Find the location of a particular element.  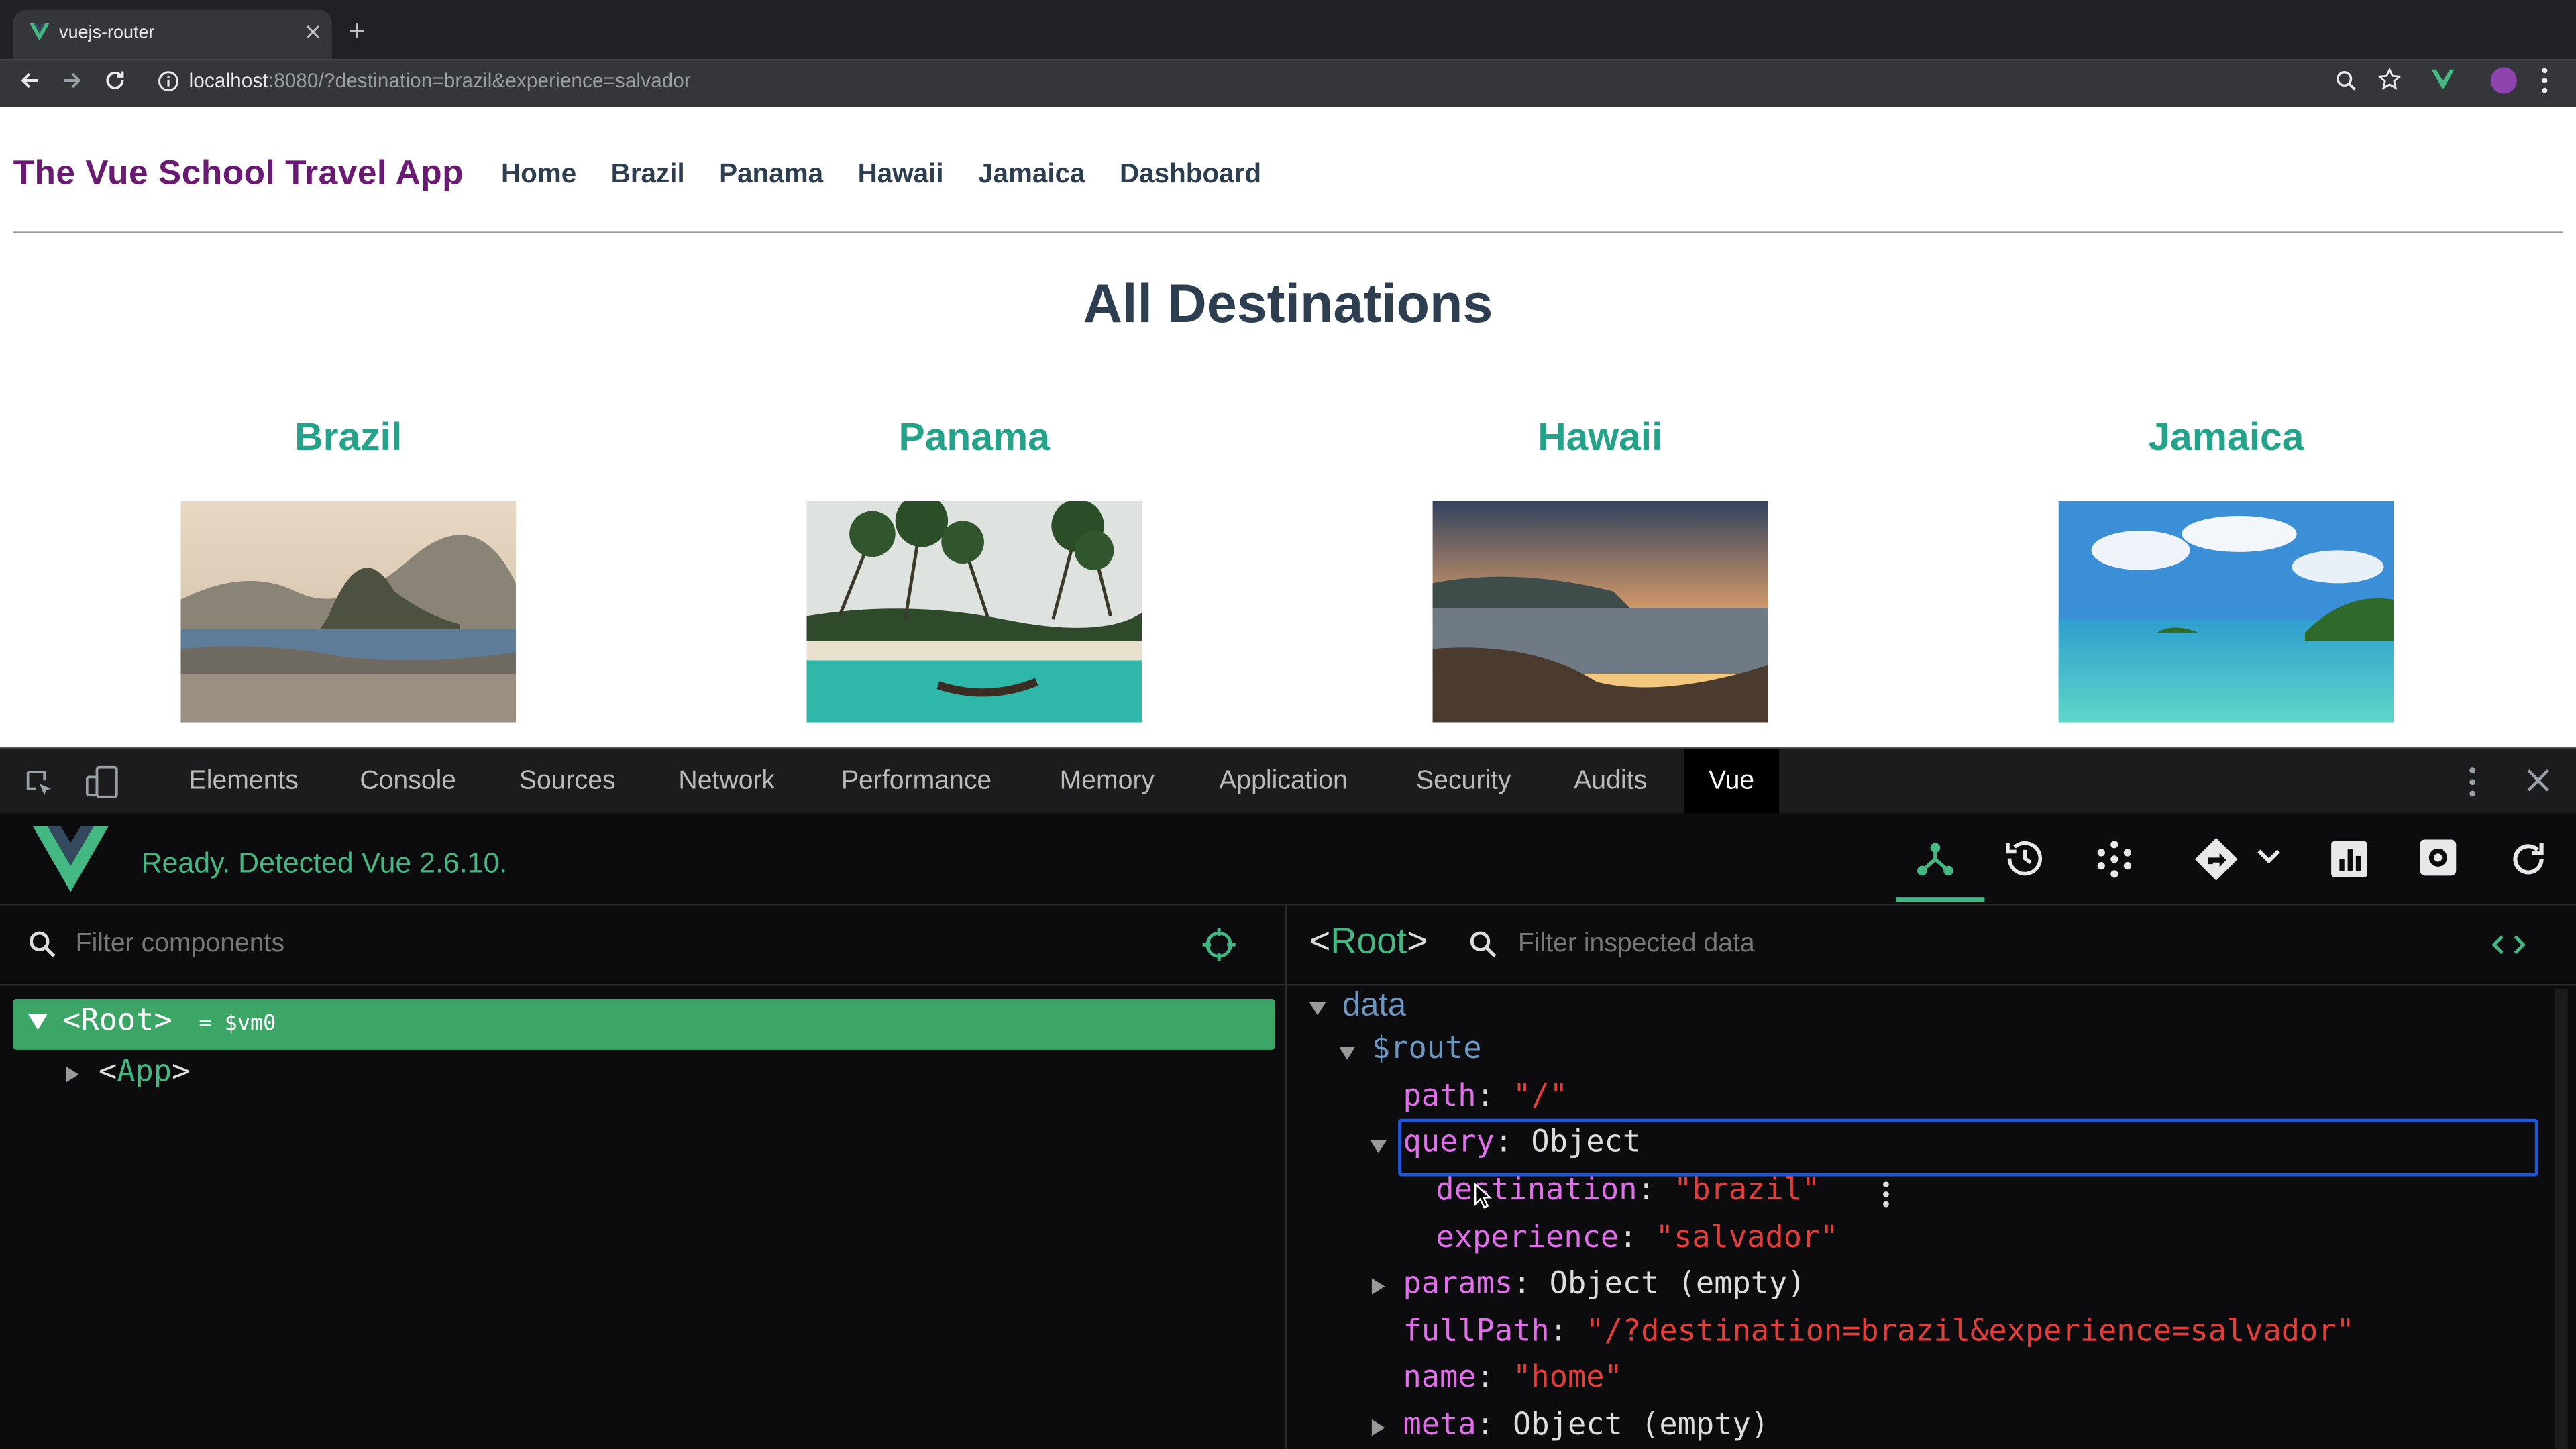

experience-row: experience: "salvador" is located at coordinates (1637, 1238).